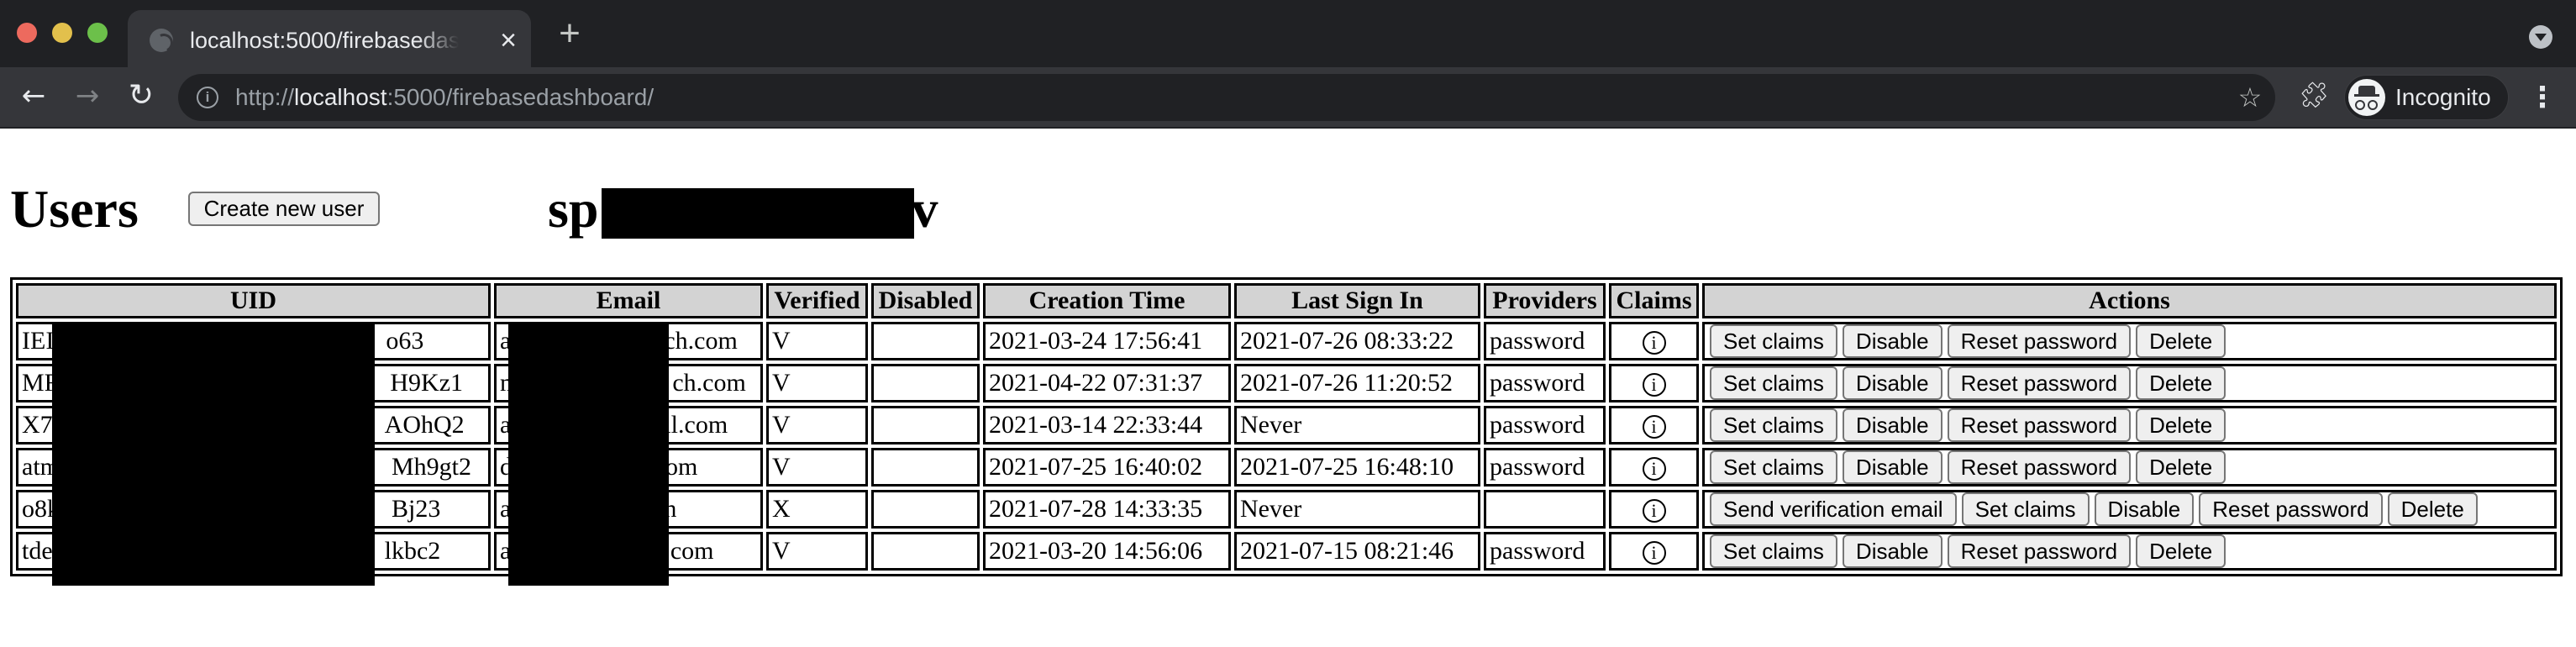  I want to click on window-minimize-button, so click(62, 33).